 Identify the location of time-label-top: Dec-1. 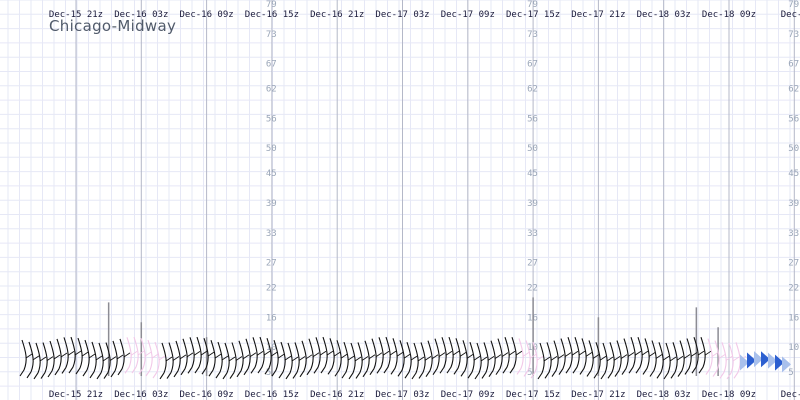
(790, 15).